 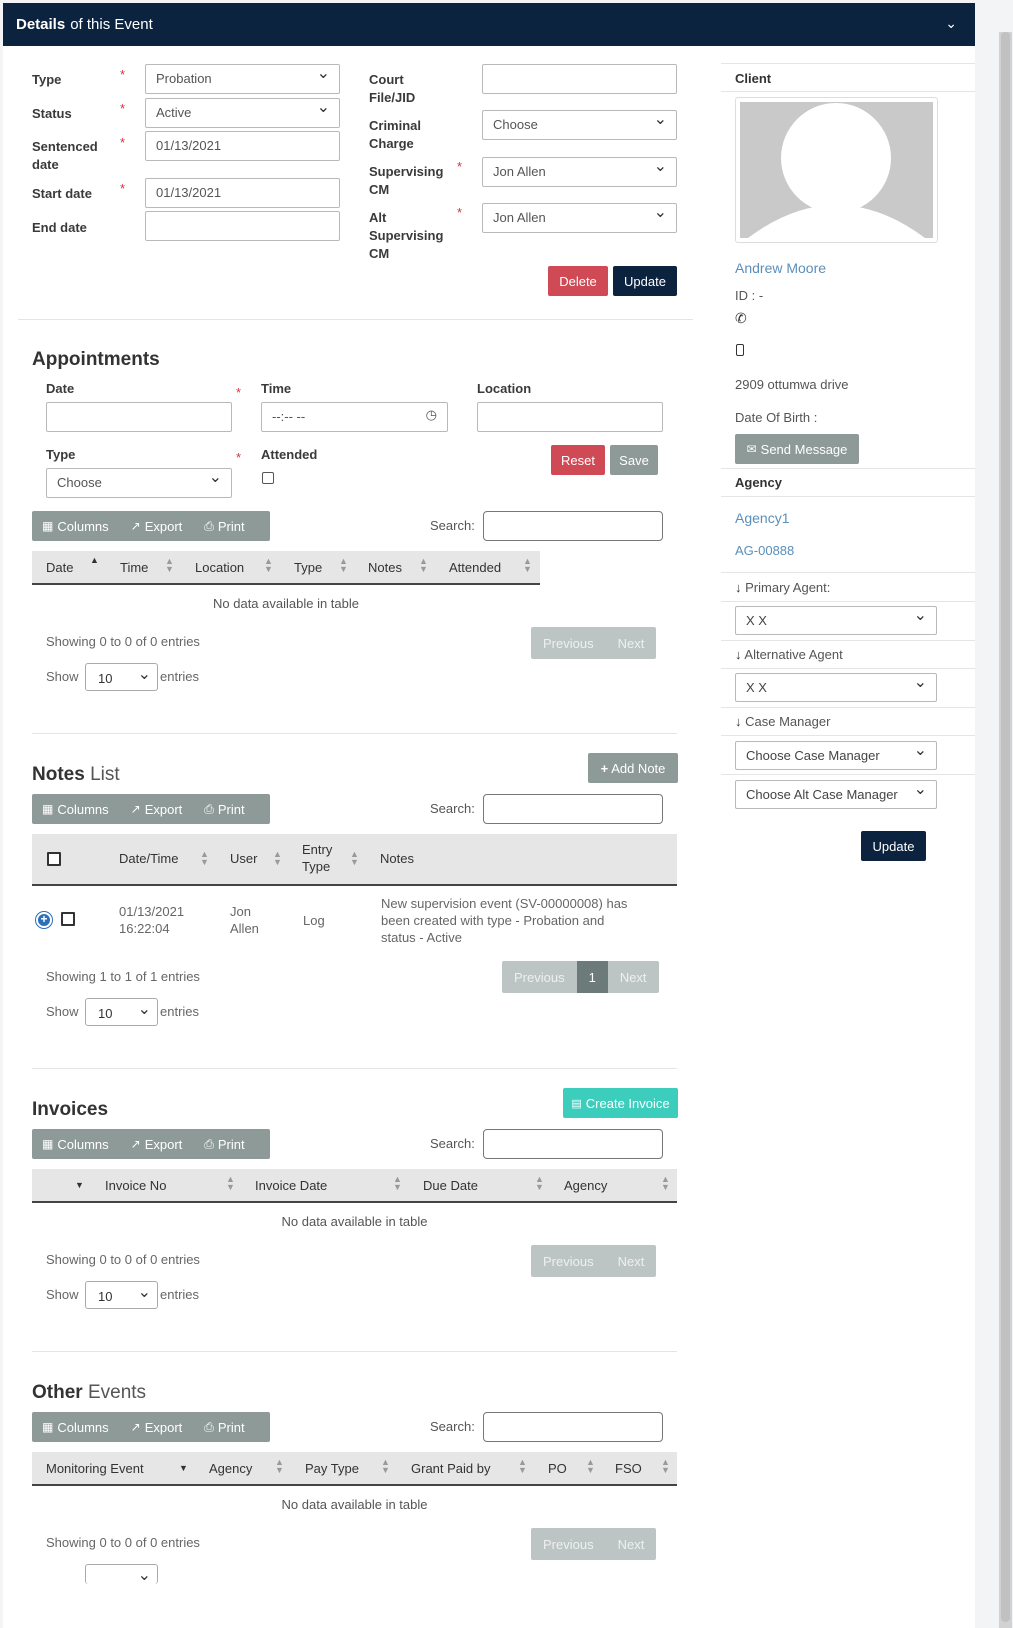 I want to click on client-name-link: Andrew Moore, so click(x=780, y=268).